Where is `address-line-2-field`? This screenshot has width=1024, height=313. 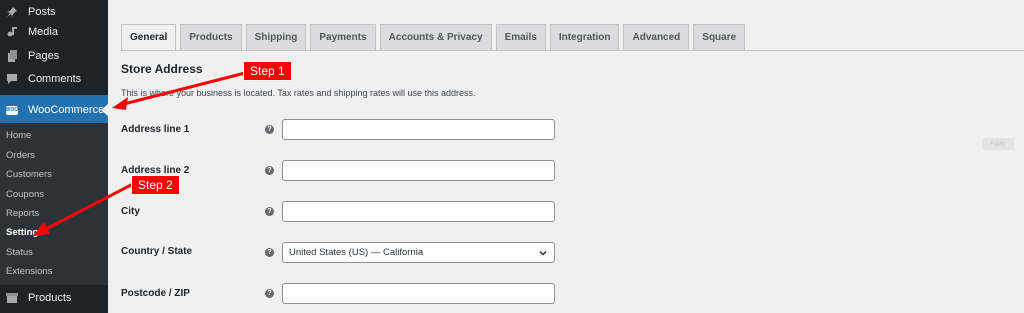 address-line-2-field is located at coordinates (418, 170).